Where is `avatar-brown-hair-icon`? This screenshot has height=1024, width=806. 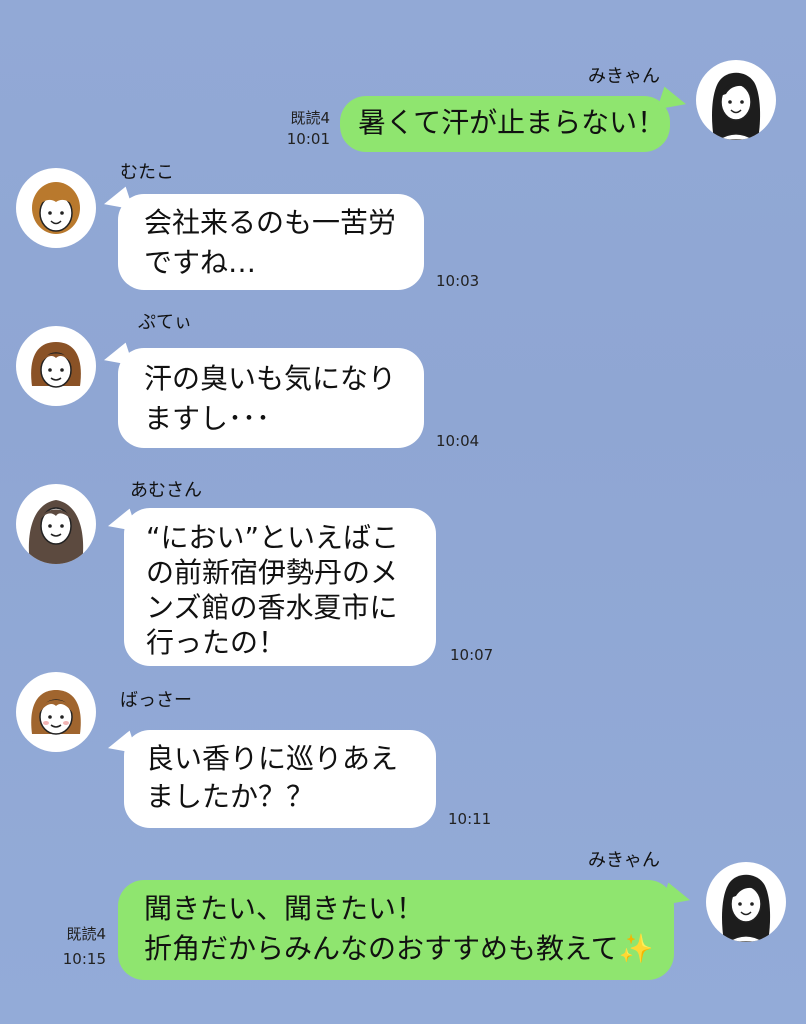
avatar-brown-hair-icon is located at coordinates (56, 712).